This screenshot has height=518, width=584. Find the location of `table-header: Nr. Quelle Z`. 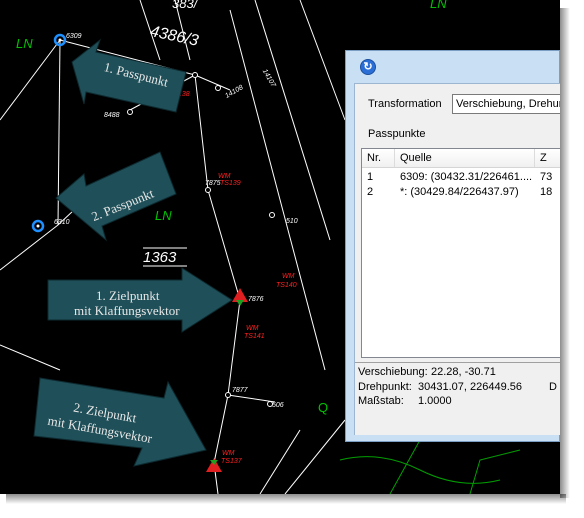

table-header: Nr. Quelle Z is located at coordinates (461, 158).